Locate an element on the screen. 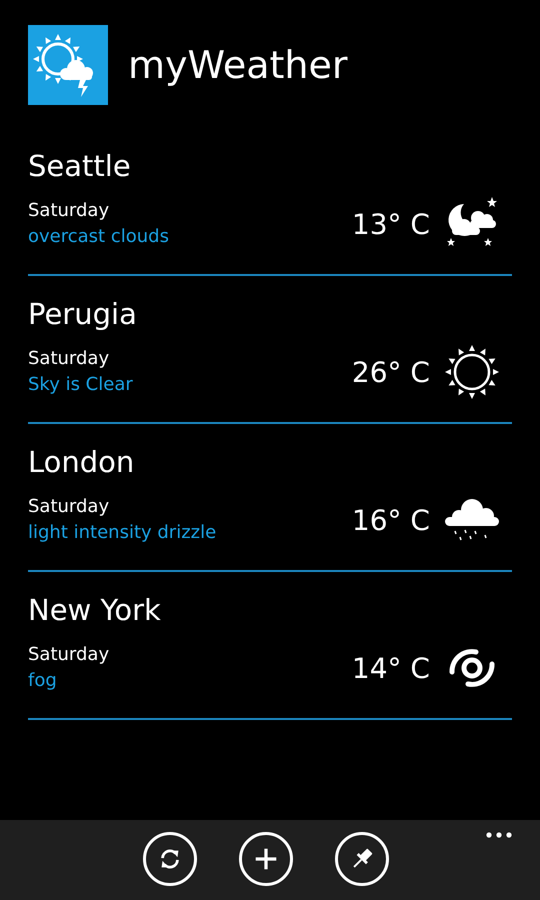 The image size is (540, 900). condition-label: light intensity drizzle is located at coordinates (122, 533).